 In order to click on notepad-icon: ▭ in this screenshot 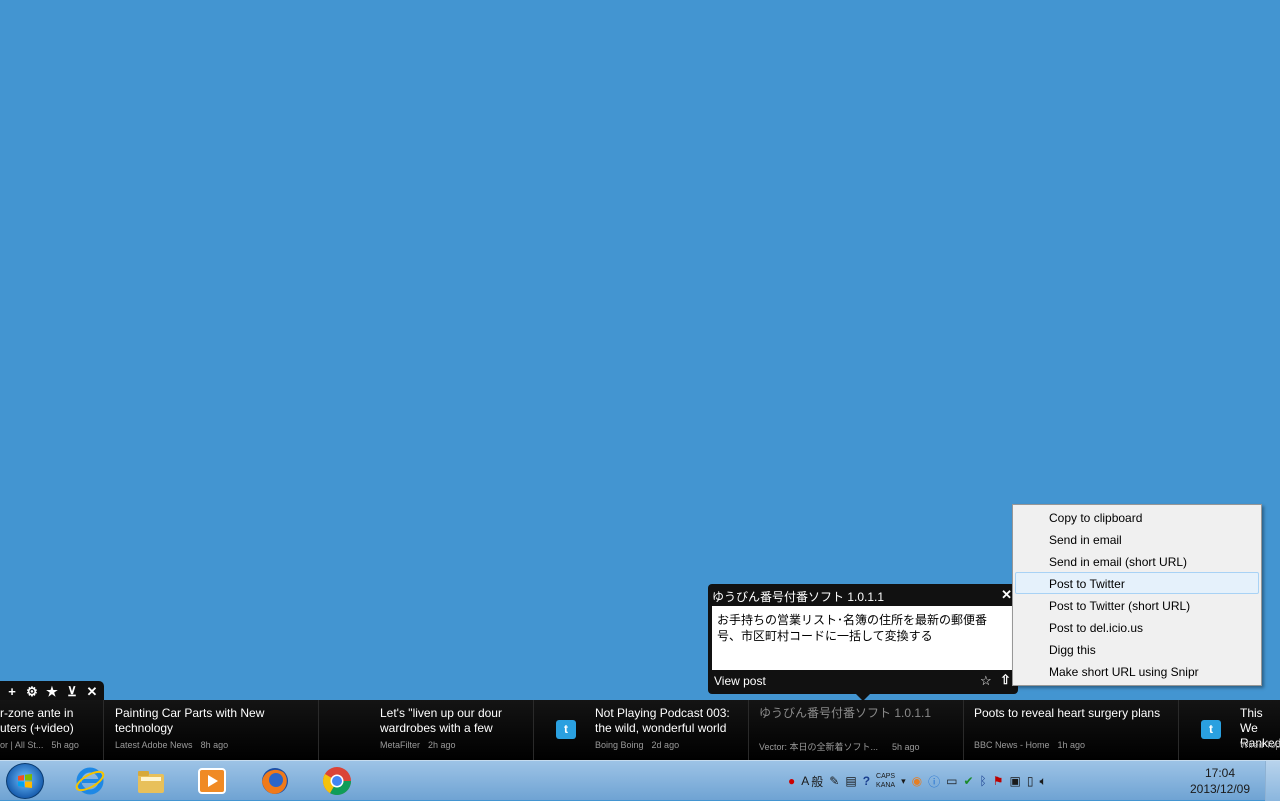, I will do `click(951, 781)`.